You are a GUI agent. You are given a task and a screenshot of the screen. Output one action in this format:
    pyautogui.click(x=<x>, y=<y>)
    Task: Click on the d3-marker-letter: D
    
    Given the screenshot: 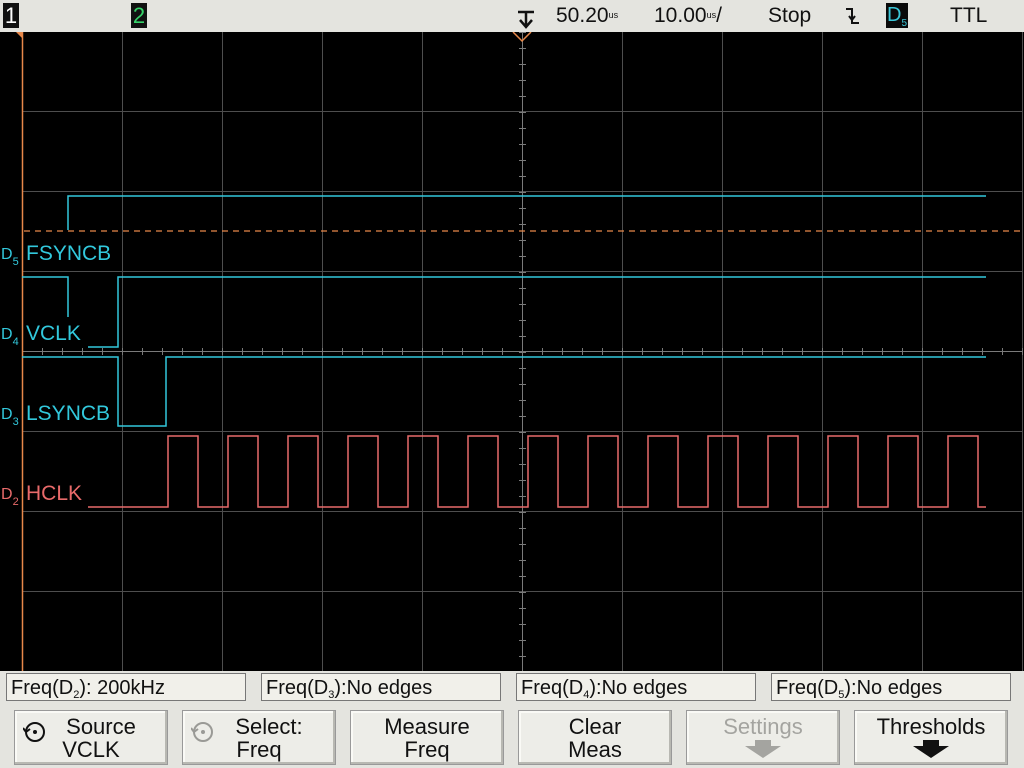 What is the action you would take?
    pyautogui.click(x=7, y=414)
    